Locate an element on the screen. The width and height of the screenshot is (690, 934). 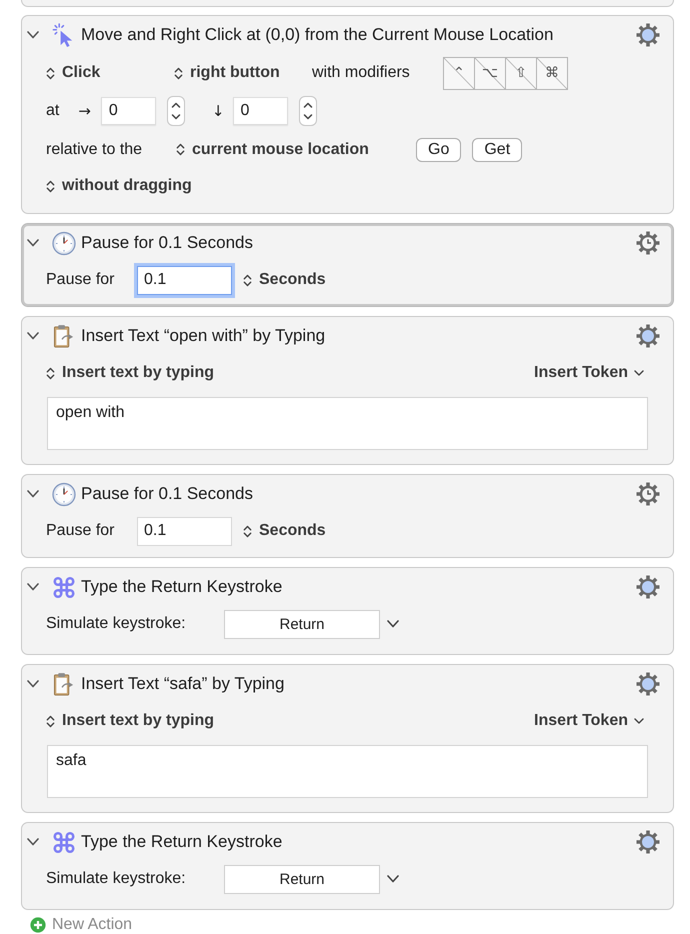
x-coordinate-field: 0 is located at coordinates (128, 111).